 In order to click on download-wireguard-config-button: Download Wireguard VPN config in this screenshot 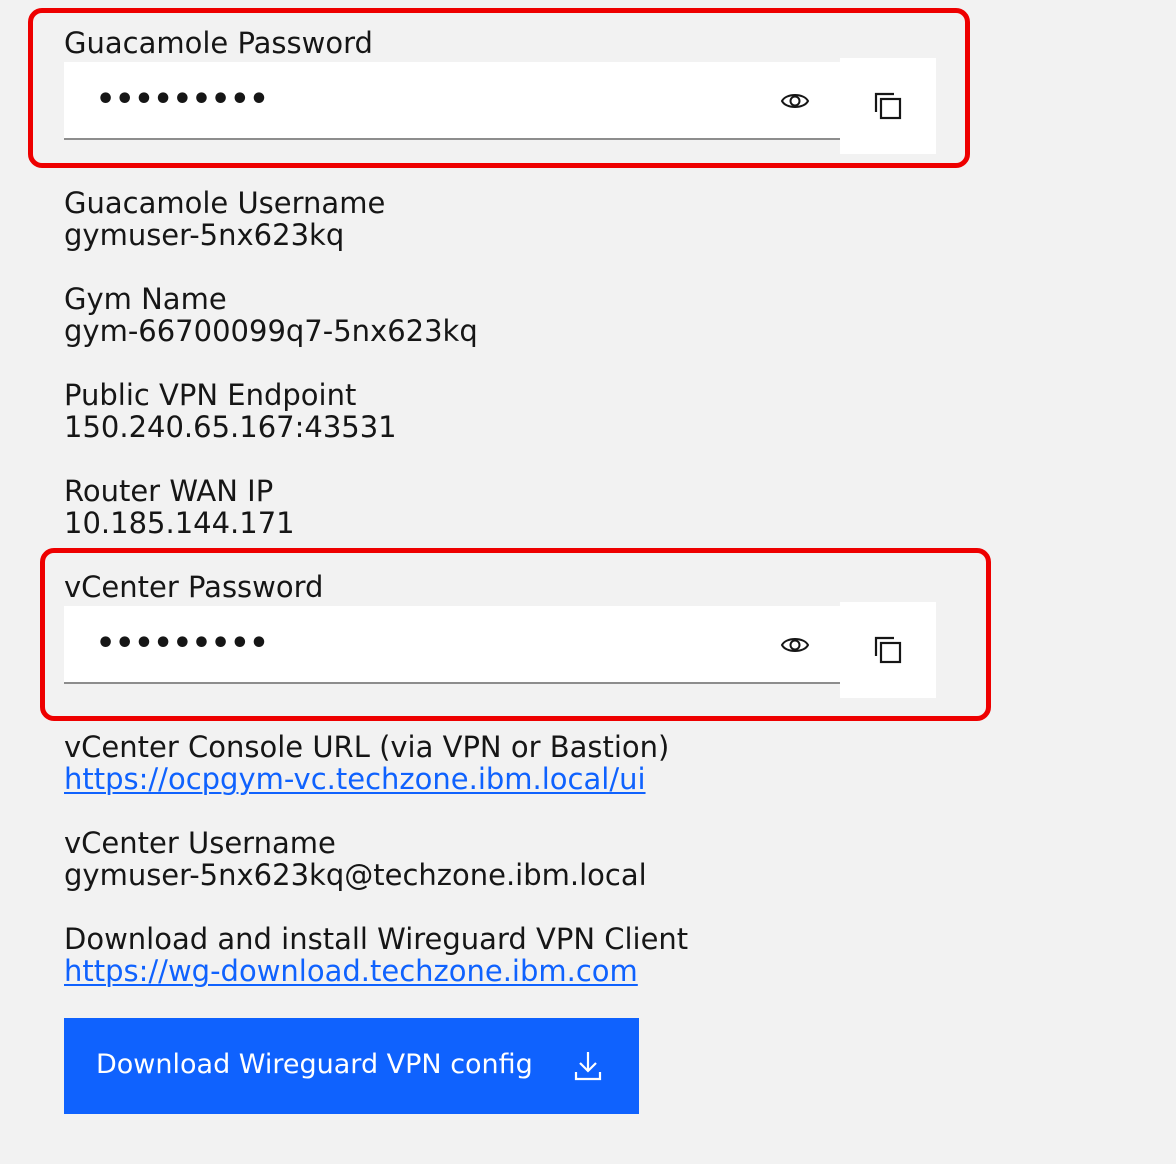, I will do `click(351, 1066)`.